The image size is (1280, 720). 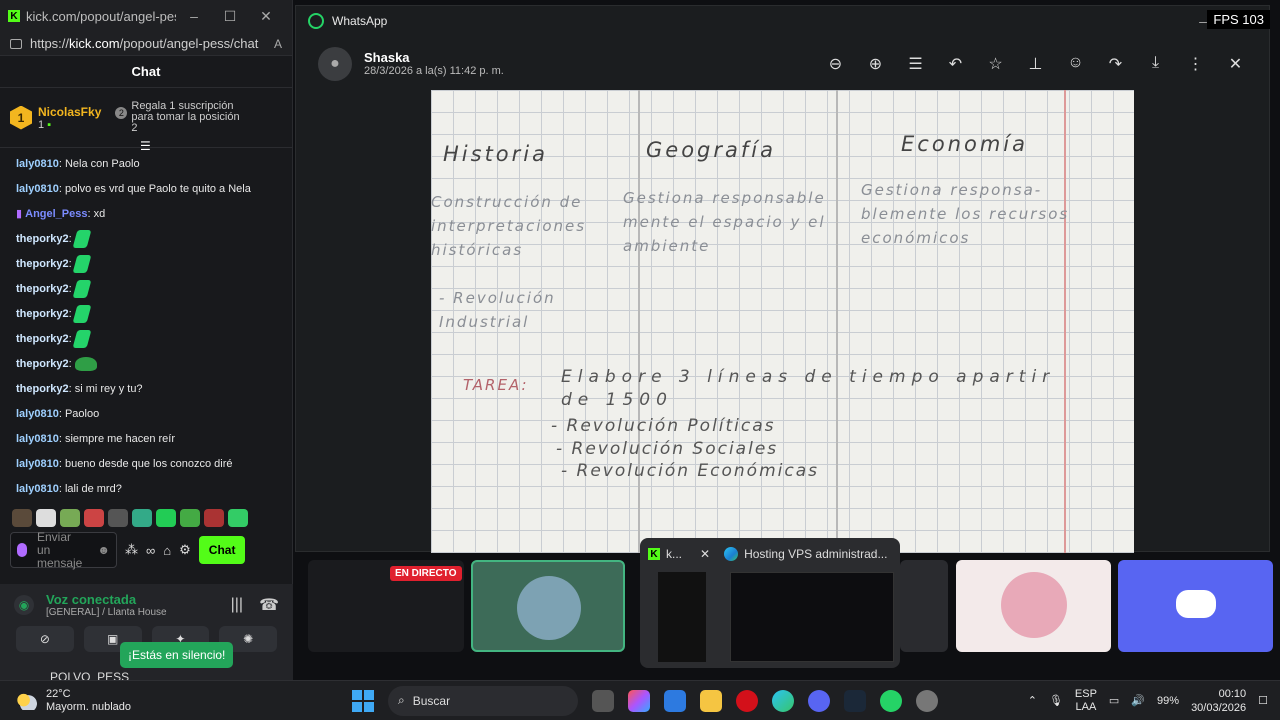 I want to click on discord-icon, so click(x=819, y=700).